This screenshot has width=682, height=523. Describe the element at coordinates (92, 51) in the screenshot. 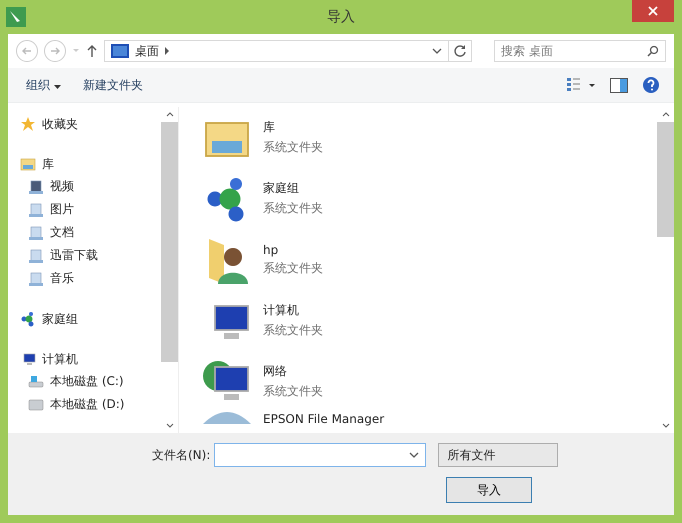

I see `up-arrow-icon` at that location.